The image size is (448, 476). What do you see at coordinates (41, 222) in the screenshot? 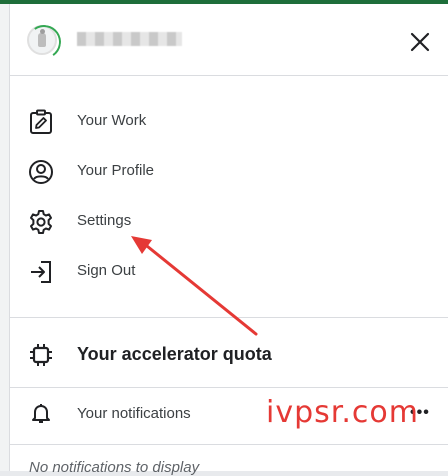
I see `gear-icon` at bounding box center [41, 222].